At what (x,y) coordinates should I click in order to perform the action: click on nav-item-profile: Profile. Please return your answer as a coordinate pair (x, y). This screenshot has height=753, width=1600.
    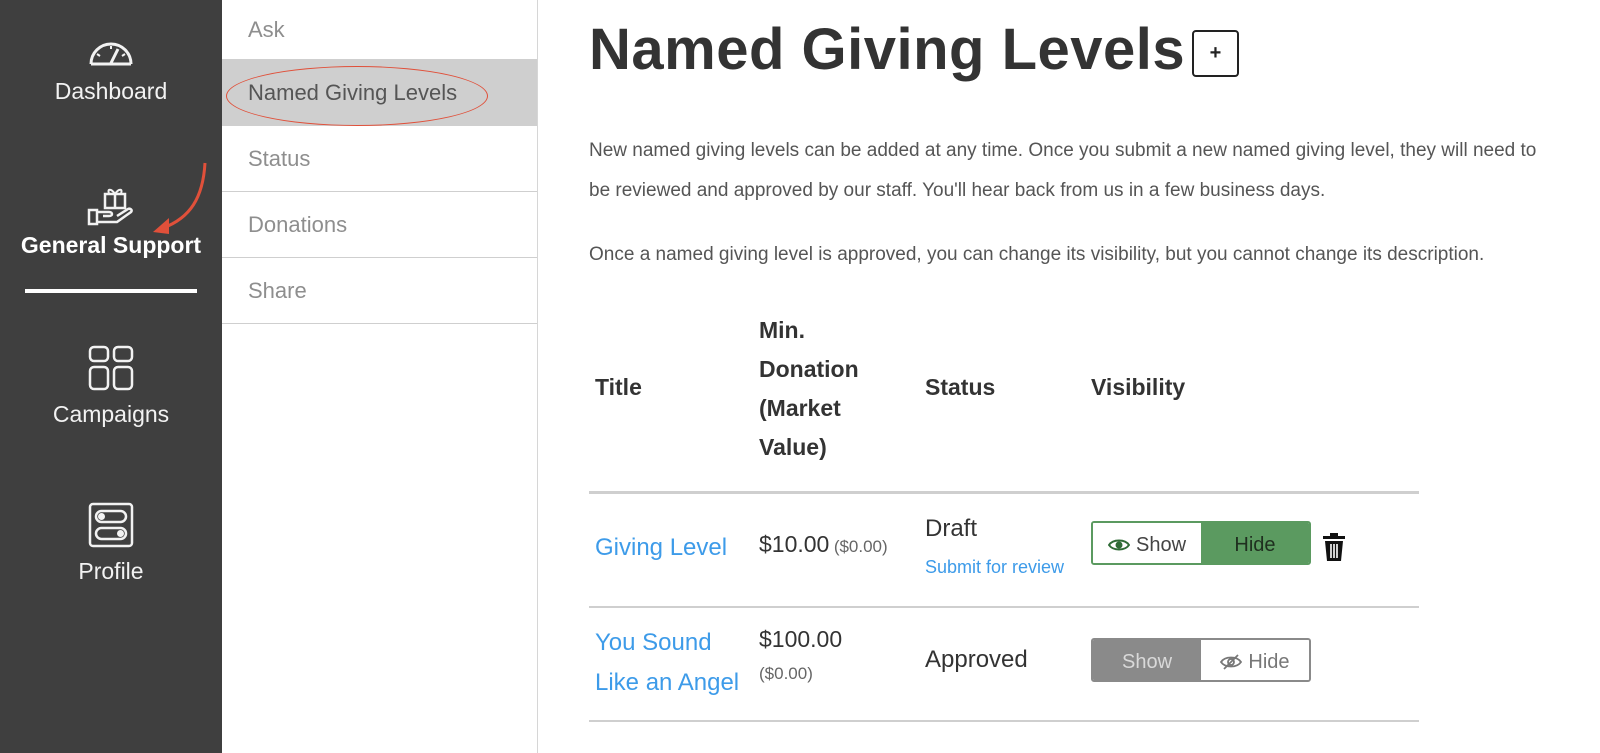
    Looking at the image, I should click on (111, 543).